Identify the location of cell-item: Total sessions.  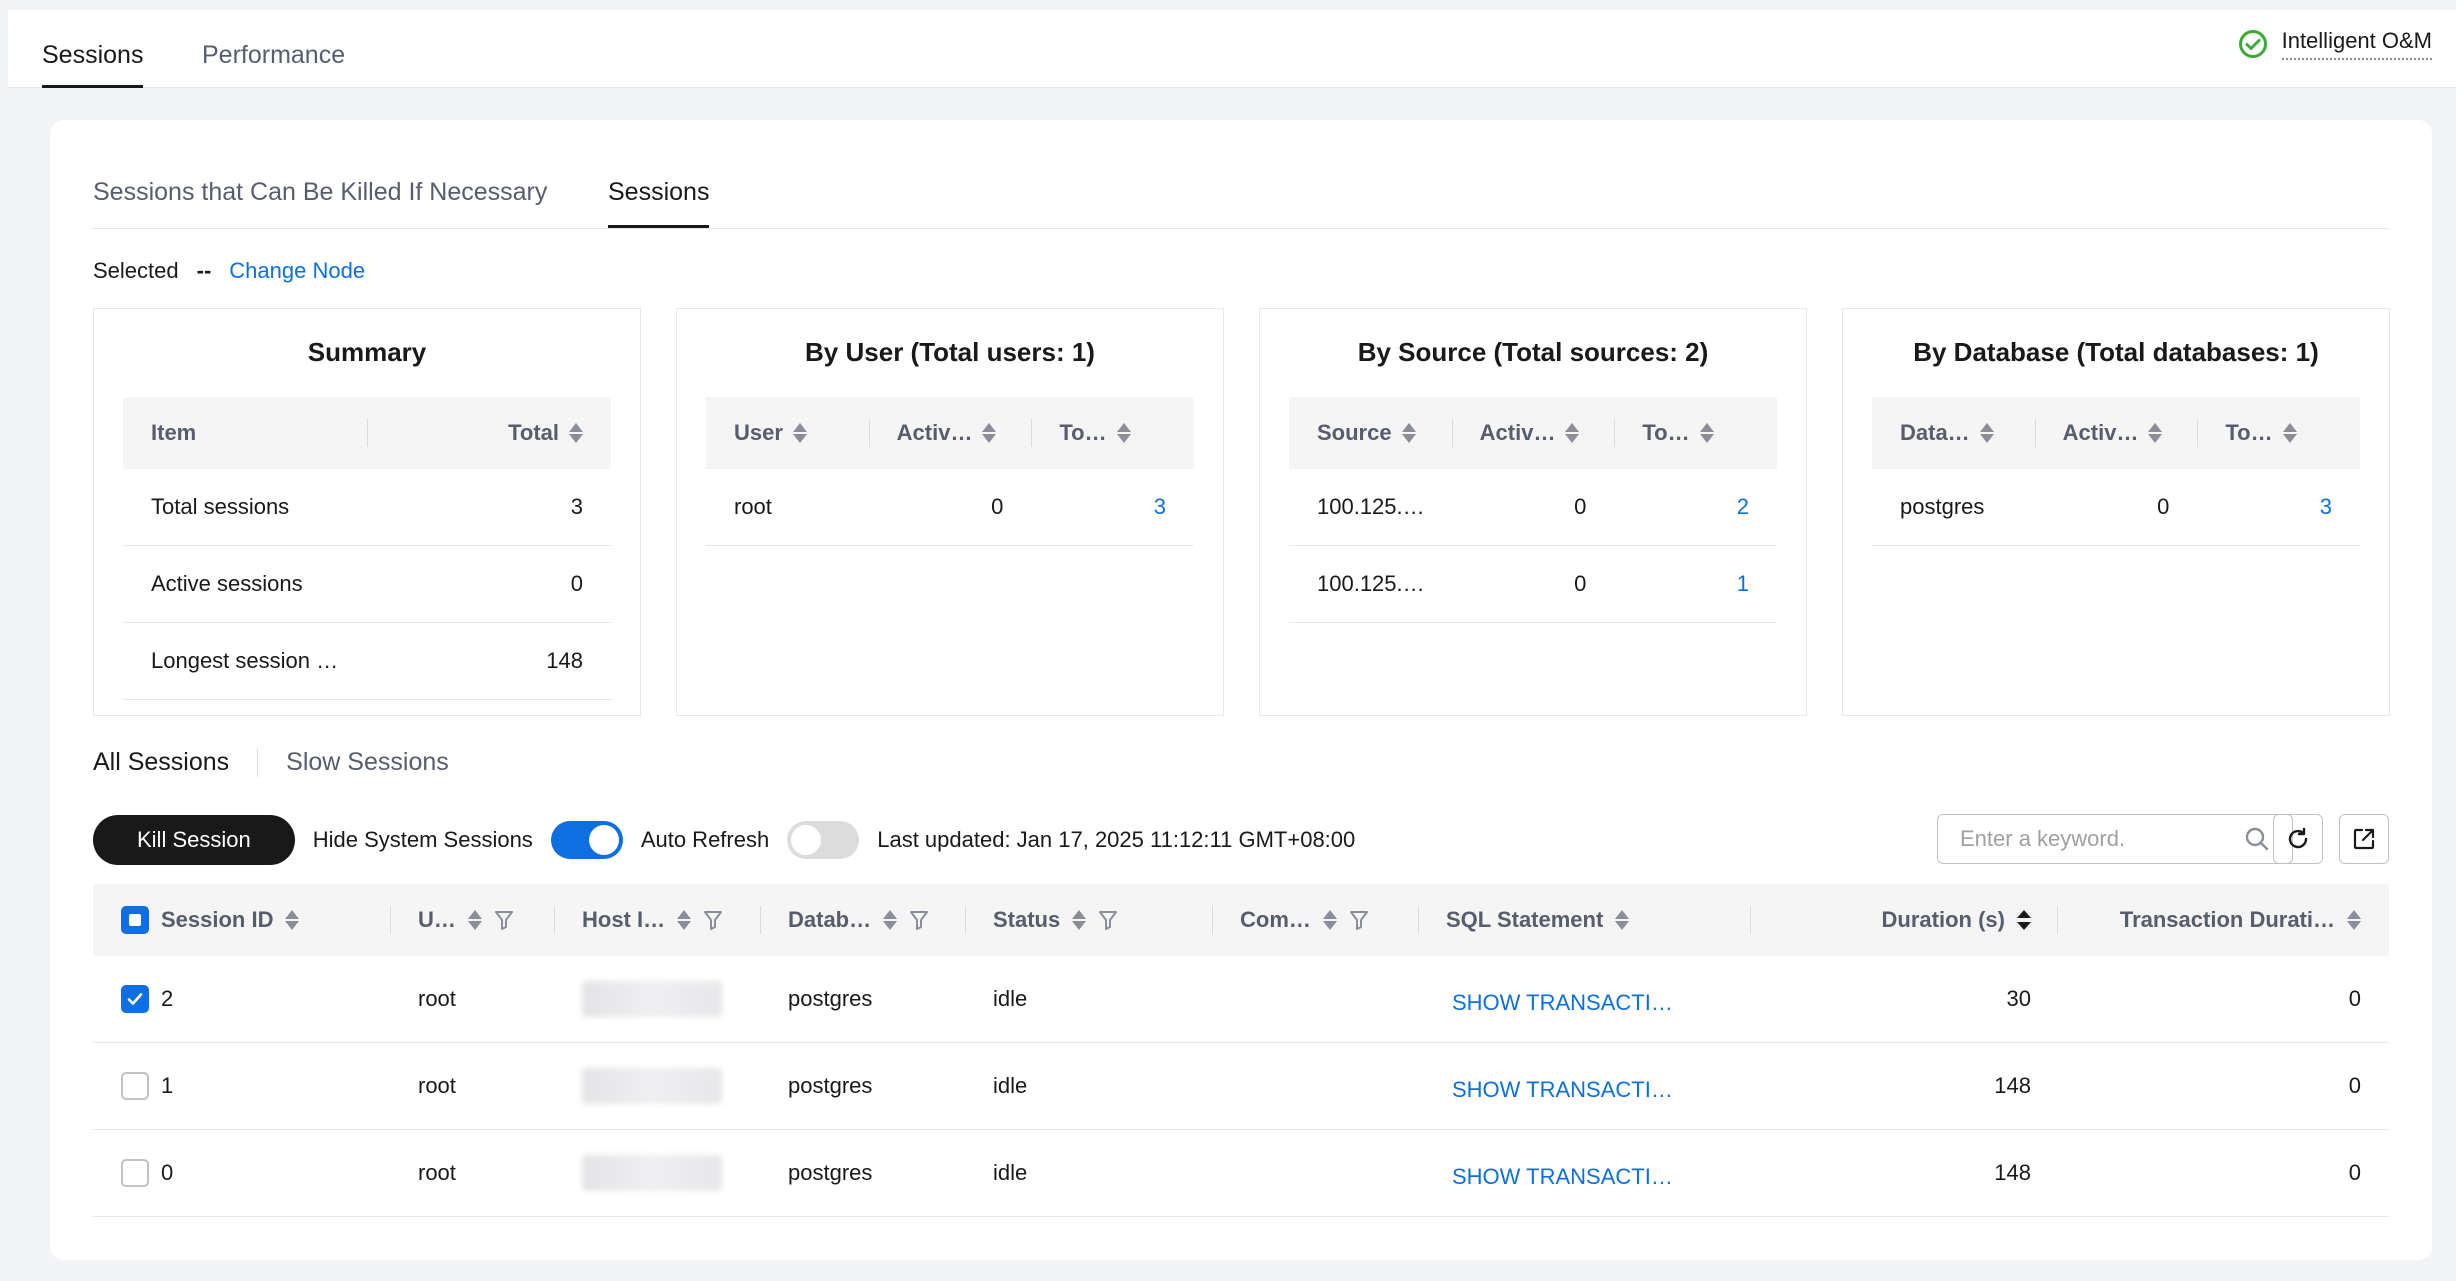
(220, 506).